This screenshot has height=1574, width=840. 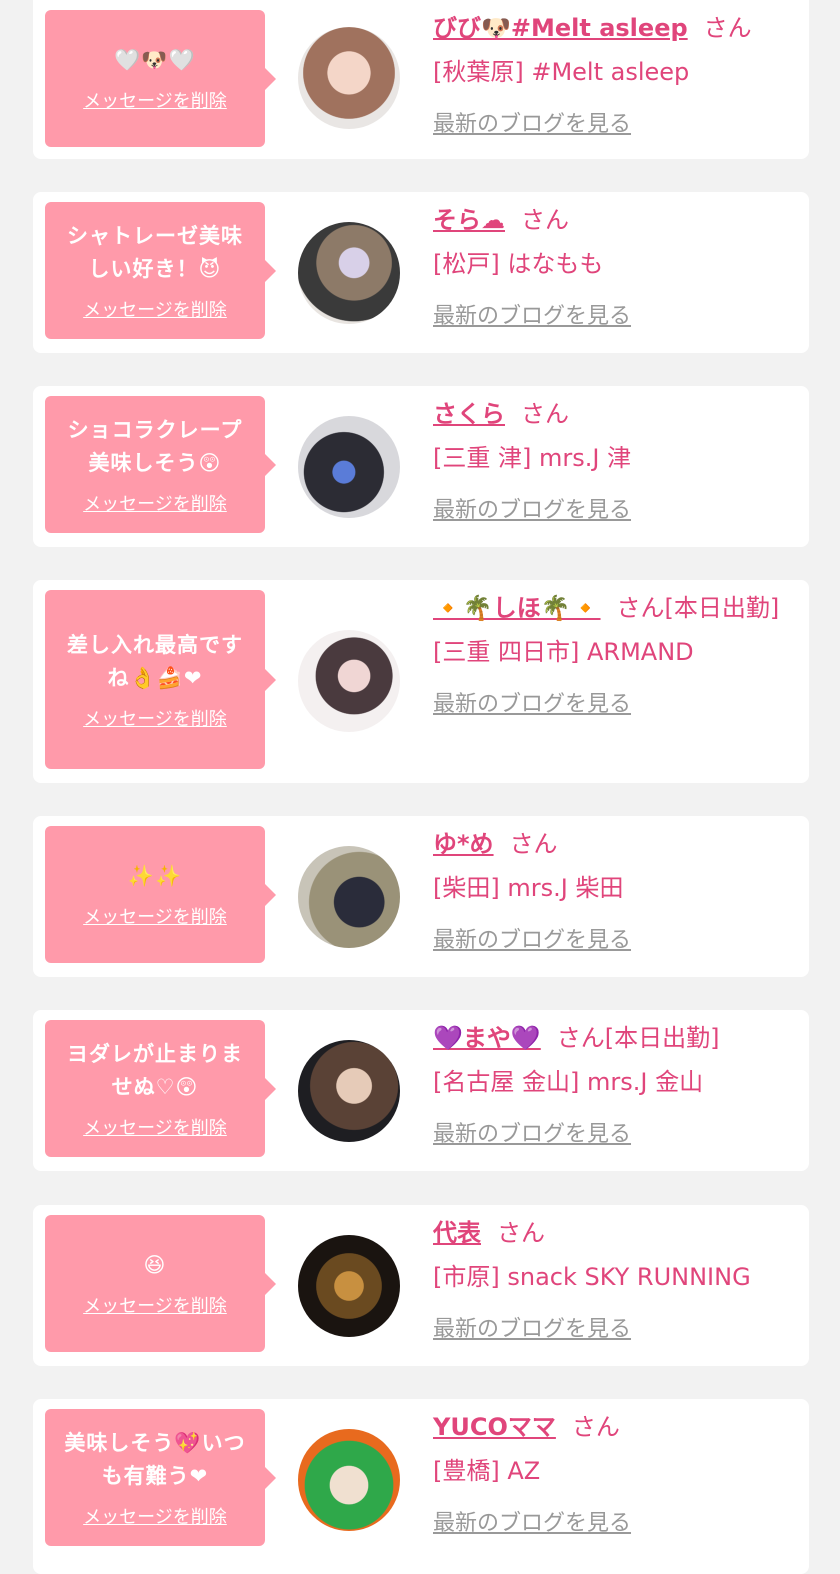 I want to click on message-bubble: シャトレーゼ美味しい好き！😈 メッセージを削除, so click(x=160, y=270).